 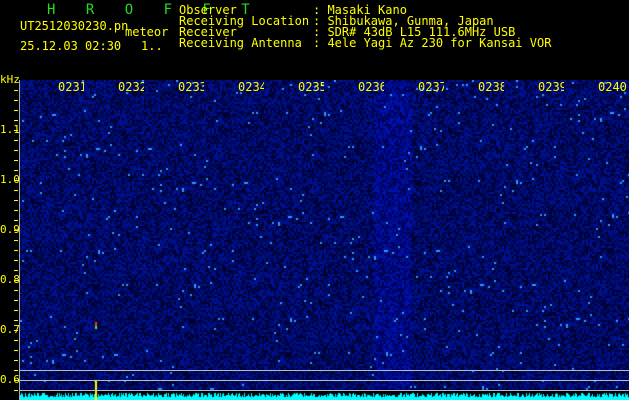 What do you see at coordinates (251, 87) in the screenshot?
I see `time-label: 0234` at bounding box center [251, 87].